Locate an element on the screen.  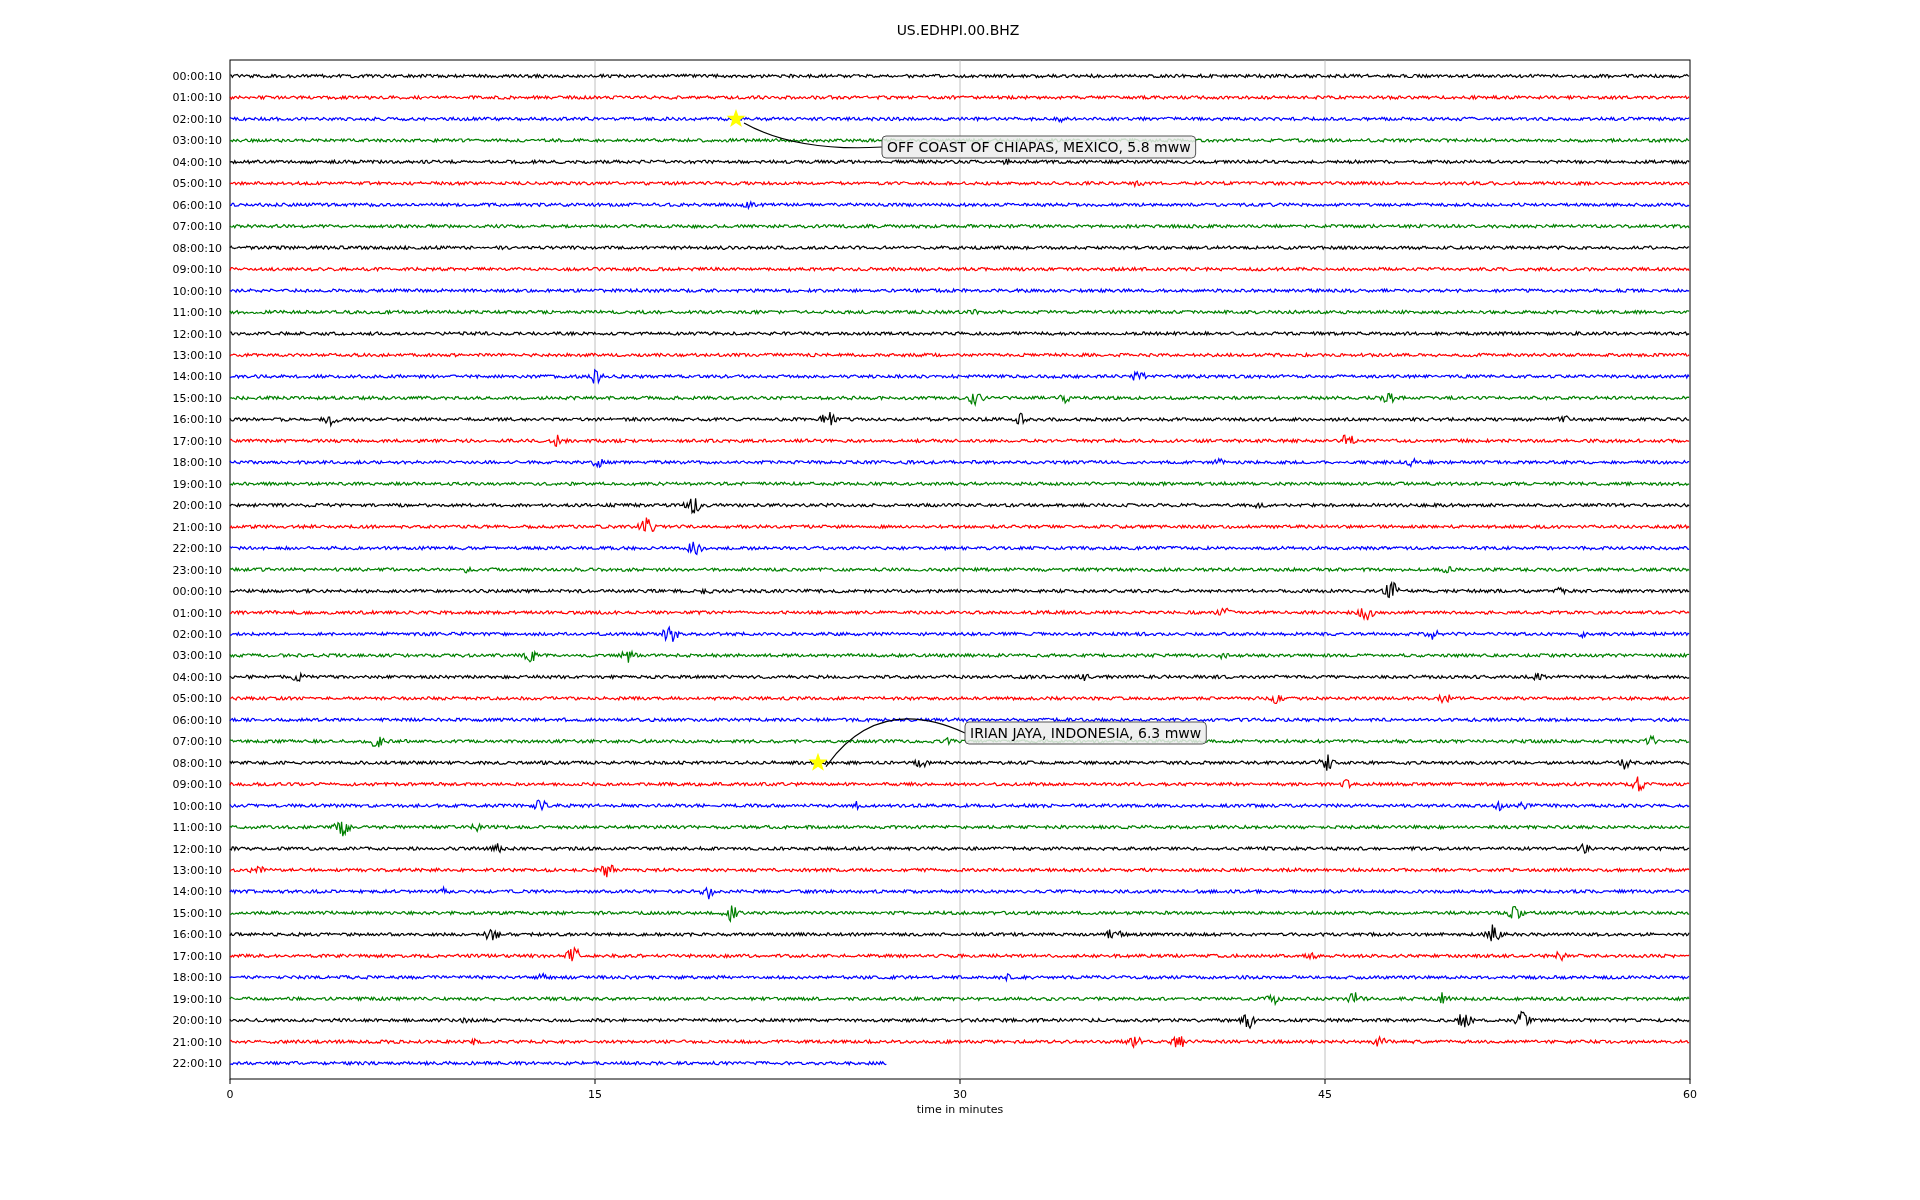
axis-tick-label: 45 is located at coordinates (1325, 1094).